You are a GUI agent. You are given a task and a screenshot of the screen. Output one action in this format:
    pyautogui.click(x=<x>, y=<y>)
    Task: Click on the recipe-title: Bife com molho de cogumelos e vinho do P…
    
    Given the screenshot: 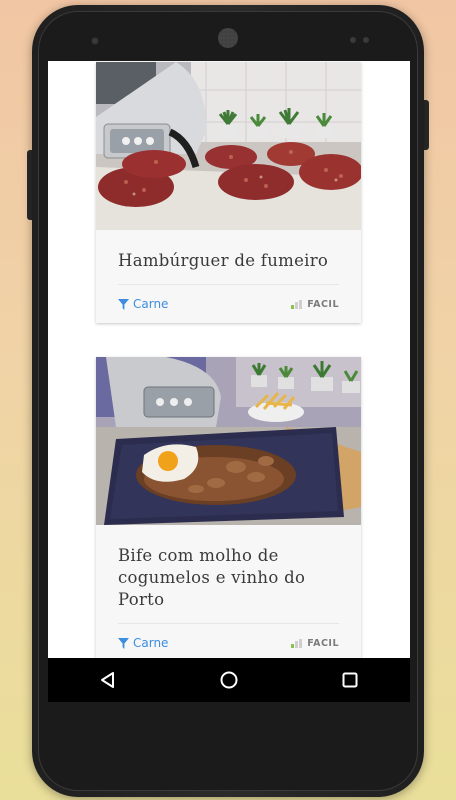 What is the action you would take?
    pyautogui.click(x=228, y=577)
    